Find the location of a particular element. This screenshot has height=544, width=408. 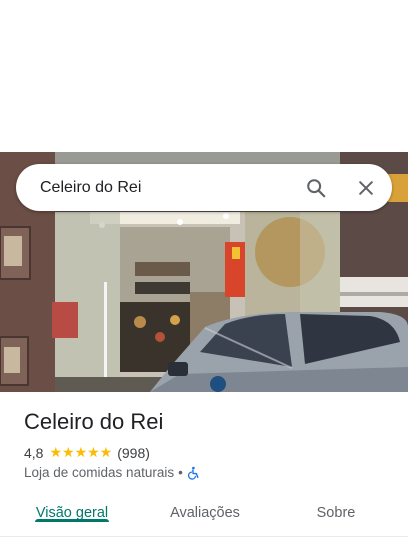

tab-about: Sobre is located at coordinates (336, 508).